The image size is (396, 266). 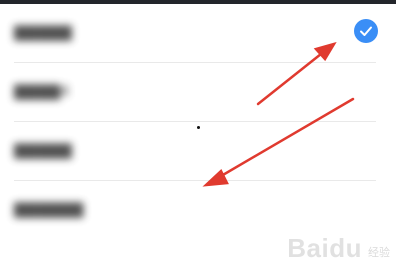 What do you see at coordinates (366, 31) in the screenshot?
I see `checkmark-icon` at bounding box center [366, 31].